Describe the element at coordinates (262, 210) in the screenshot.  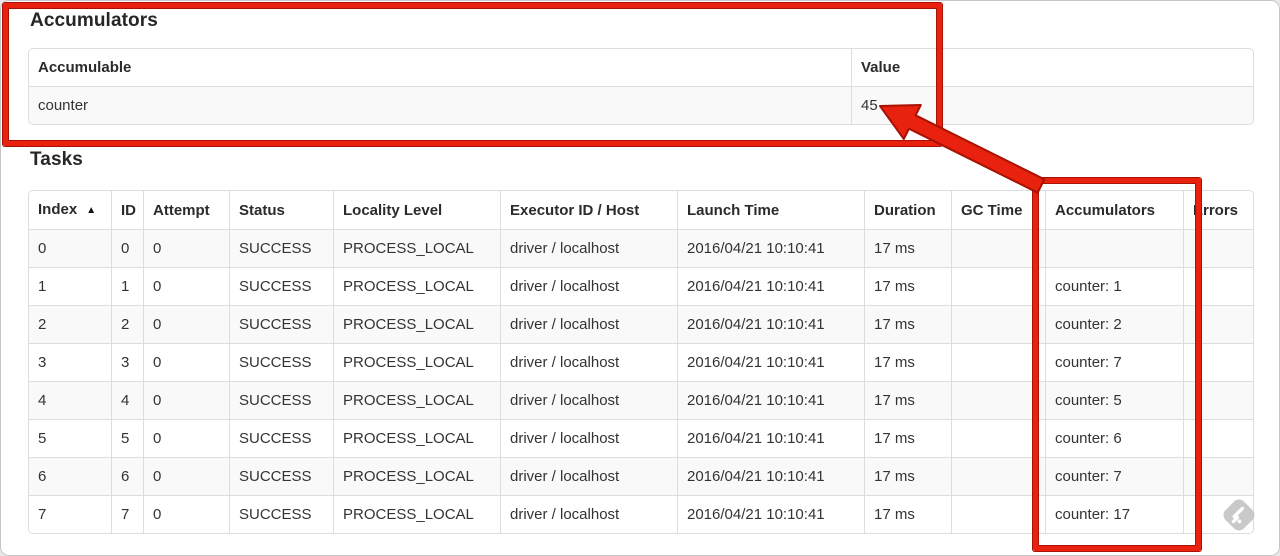
I see `column-header-label: Status` at that location.